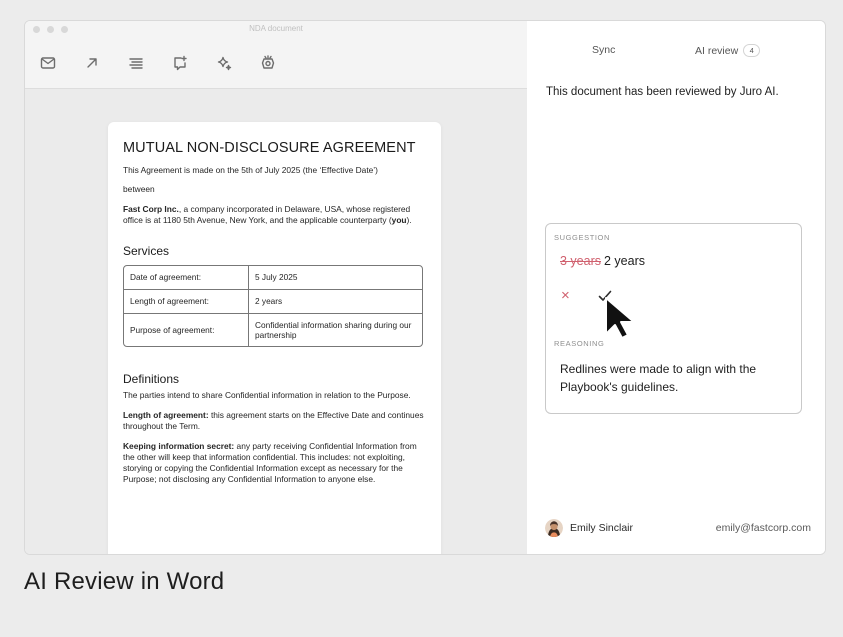 Image resolution: width=843 pixels, height=637 pixels. Describe the element at coordinates (335, 278) in the screenshot. I see `table-value: 5 July 2025` at that location.